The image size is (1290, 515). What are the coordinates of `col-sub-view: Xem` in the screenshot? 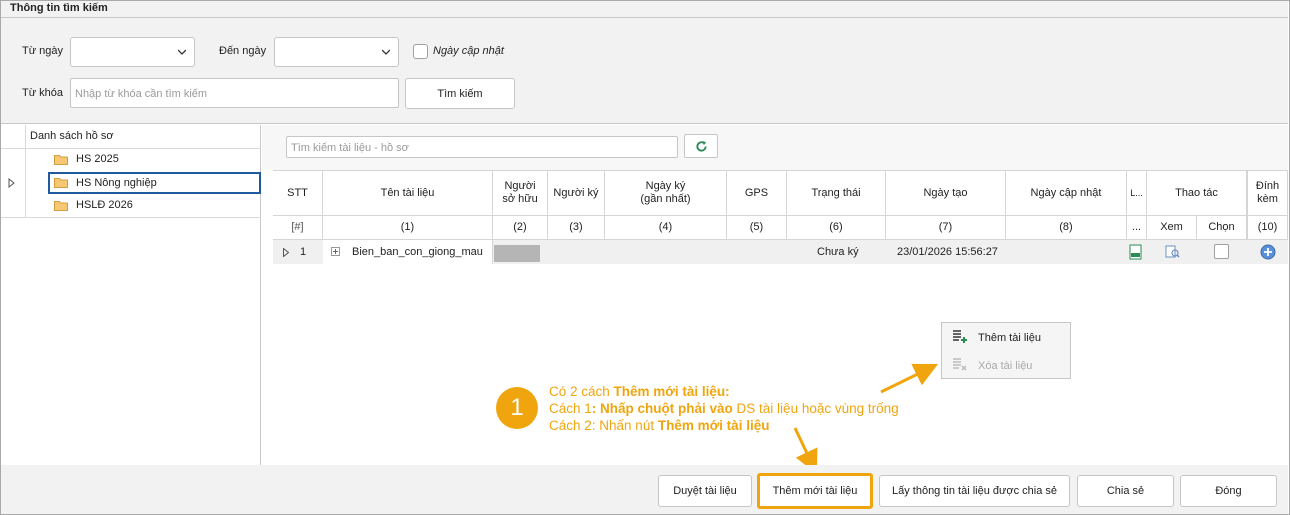 It's located at (1172, 228).